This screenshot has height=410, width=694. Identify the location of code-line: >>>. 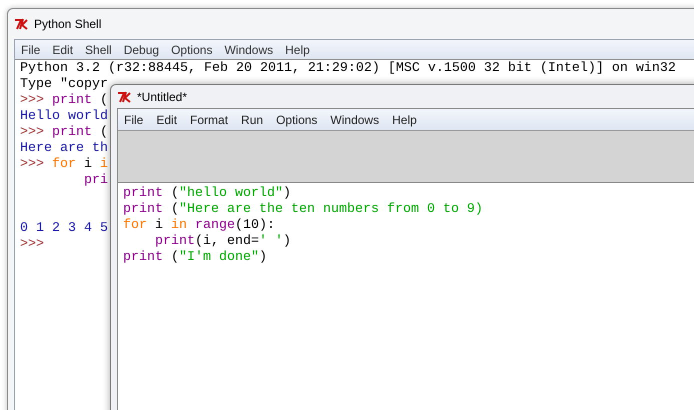
(32, 245).